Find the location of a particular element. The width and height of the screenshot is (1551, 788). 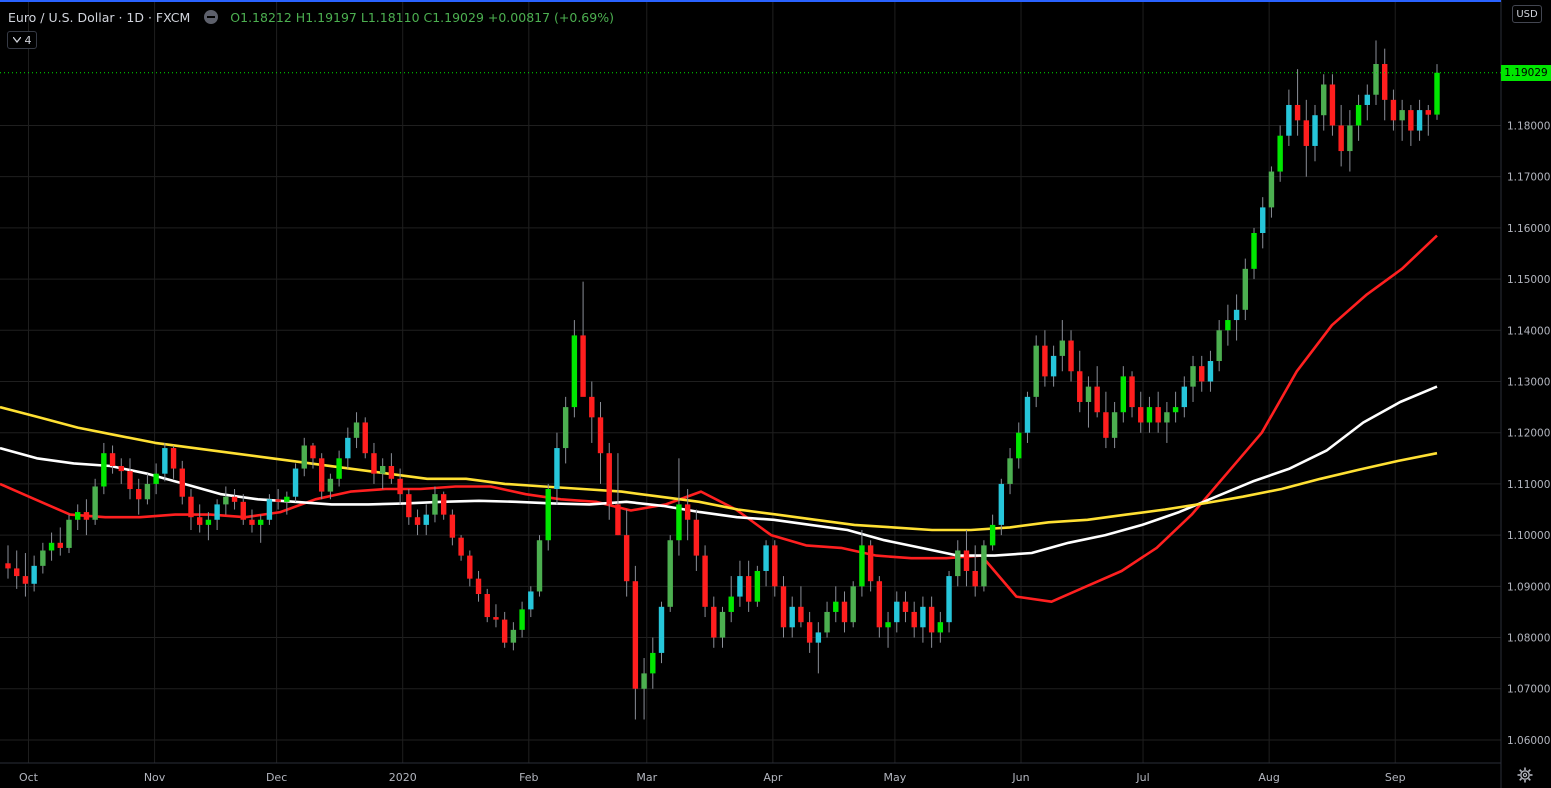

y-tick-label: 1.09000 is located at coordinates (1528, 587).